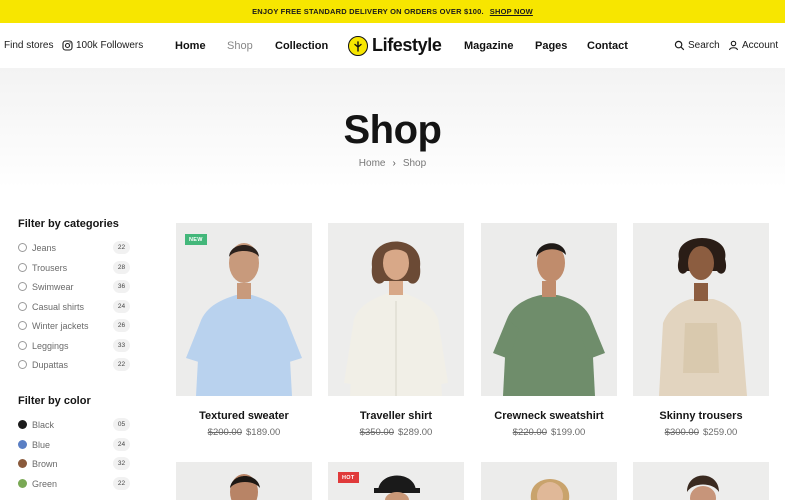  What do you see at coordinates (54, 401) in the screenshot?
I see `color-filter-title: Filter by color` at bounding box center [54, 401].